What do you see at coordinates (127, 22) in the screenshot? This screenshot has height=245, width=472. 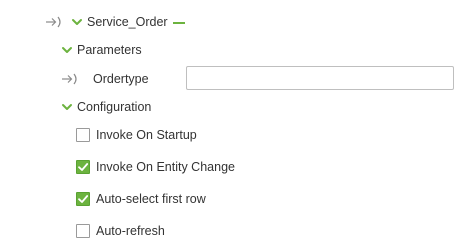 I see `tree-node-label: Service_Order` at bounding box center [127, 22].